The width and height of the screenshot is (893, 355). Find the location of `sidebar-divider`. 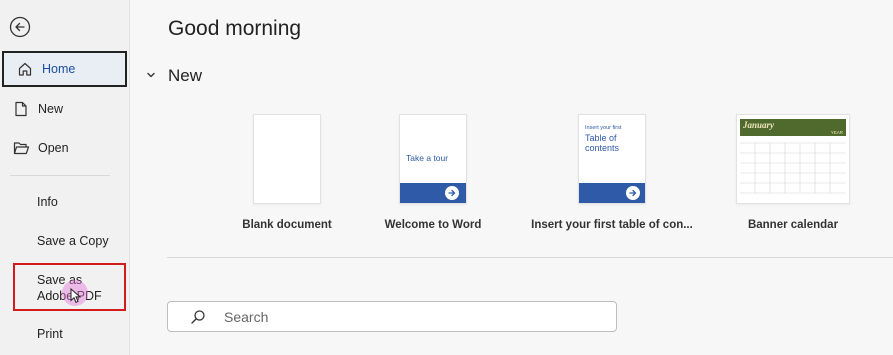

sidebar-divider is located at coordinates (60, 175).